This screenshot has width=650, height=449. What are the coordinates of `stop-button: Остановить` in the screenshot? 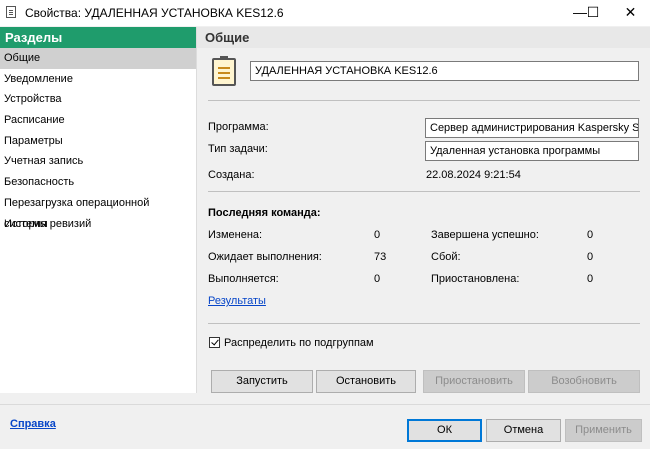 It's located at (366, 381).